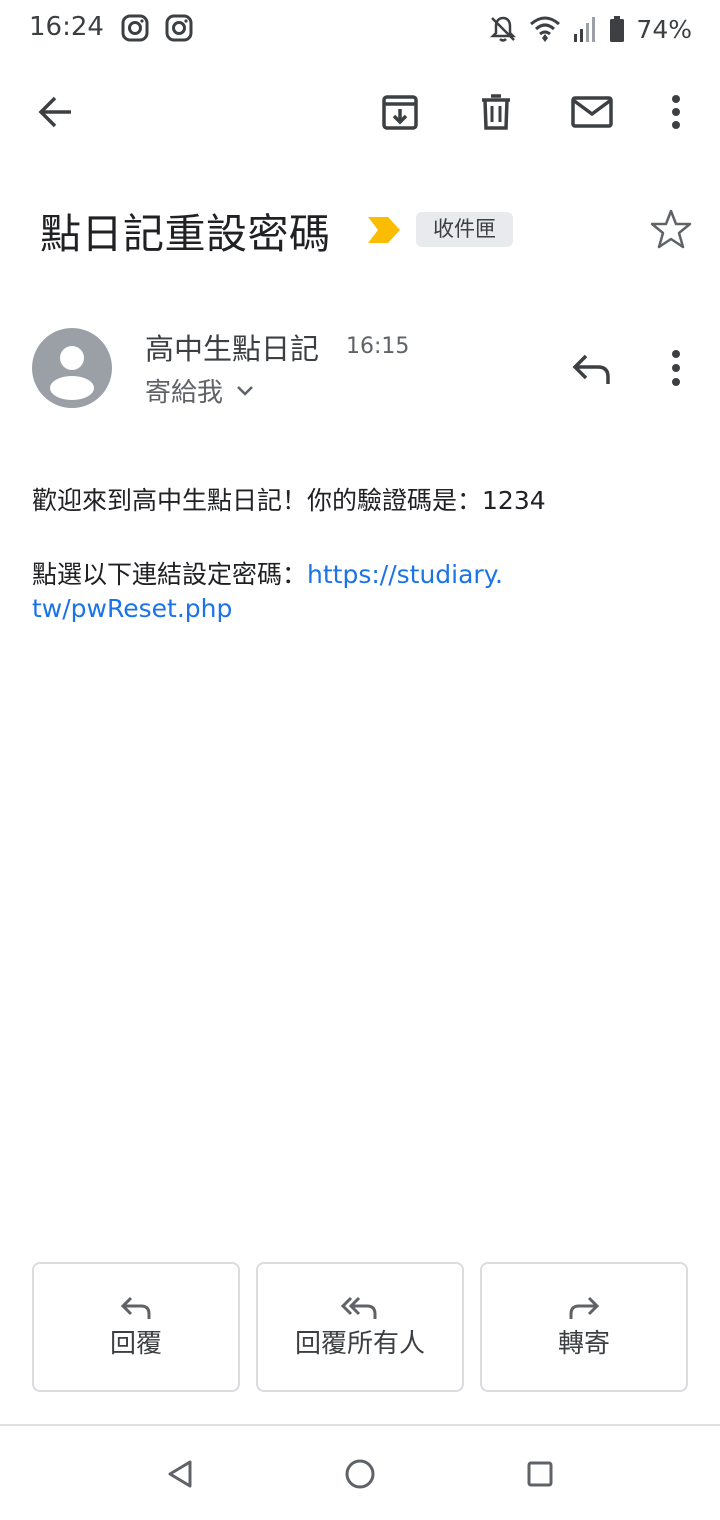 The height and width of the screenshot is (1520, 720). I want to click on body-text-prefix: 點選以下連結設定密碼：, so click(170, 574).